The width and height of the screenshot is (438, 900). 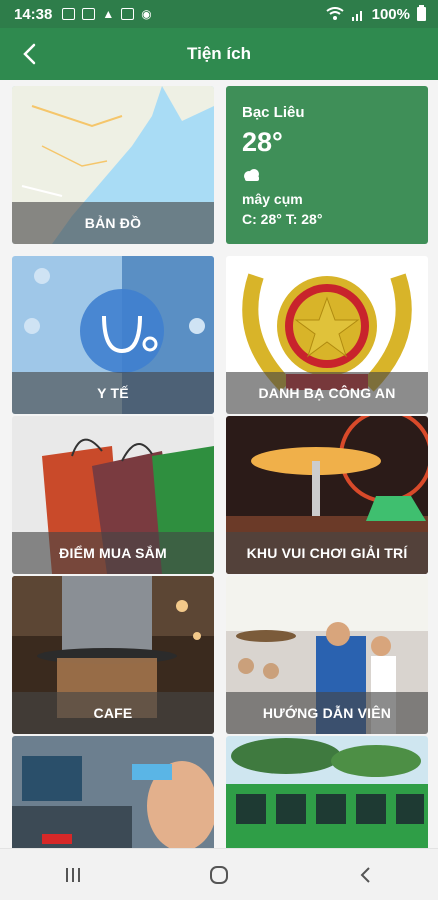 I want to click on recent-apps-icon, so click(x=73, y=874).